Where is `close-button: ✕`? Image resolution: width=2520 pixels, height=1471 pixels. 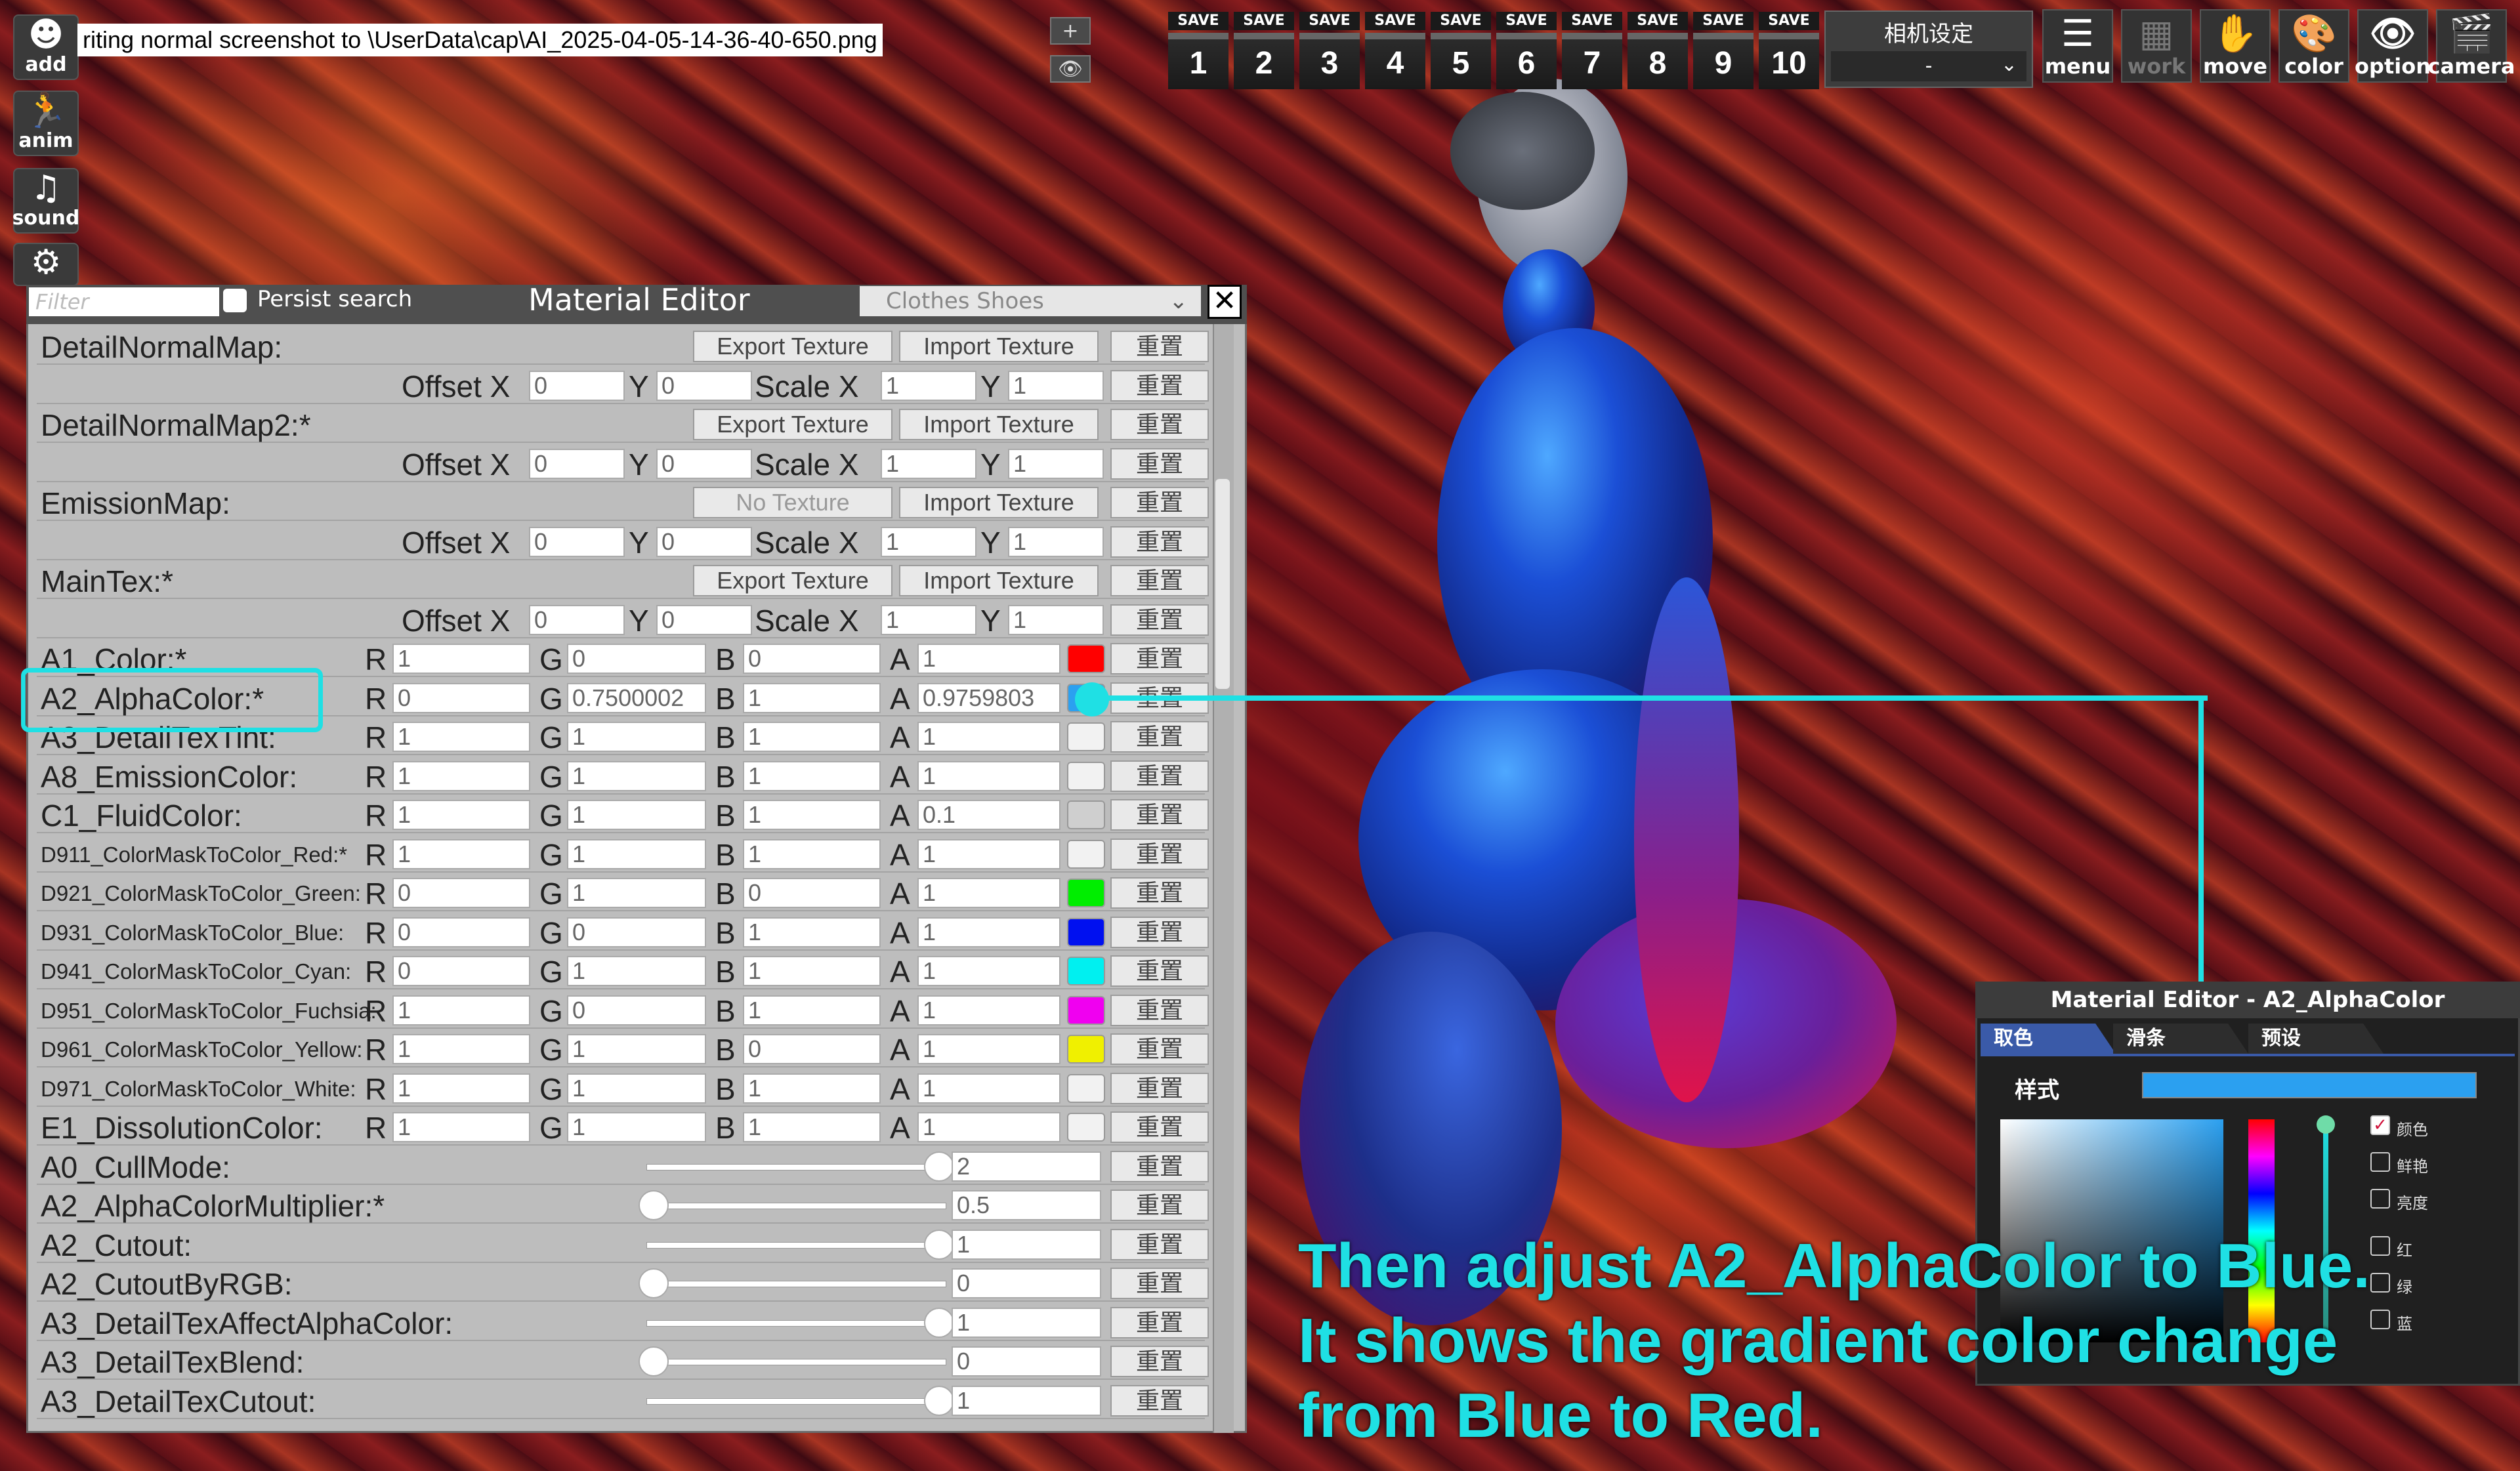 close-button: ✕ is located at coordinates (1225, 302).